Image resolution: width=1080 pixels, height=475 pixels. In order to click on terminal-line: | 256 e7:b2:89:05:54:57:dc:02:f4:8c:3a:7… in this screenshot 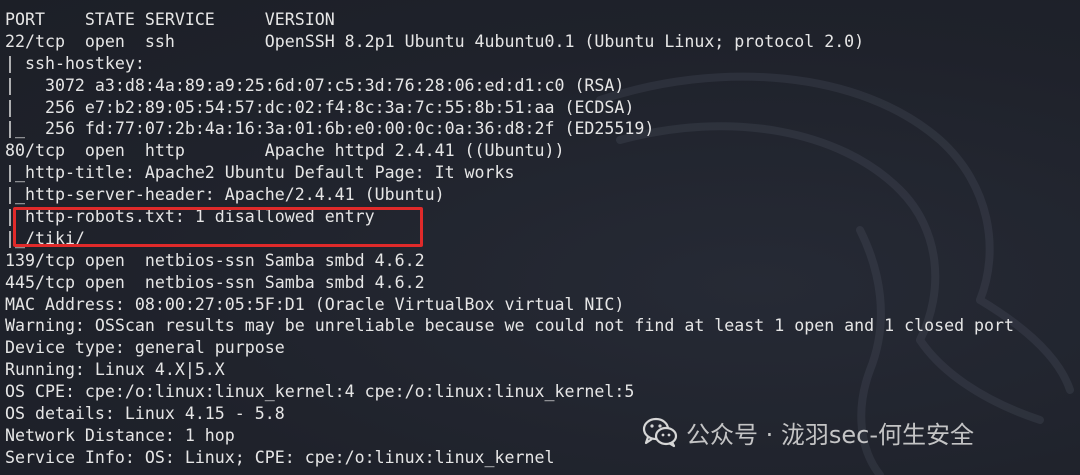, I will do `click(320, 107)`.